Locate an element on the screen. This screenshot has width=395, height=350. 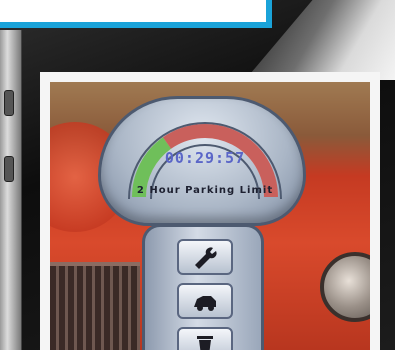
trash-button is located at coordinates (205, 338).